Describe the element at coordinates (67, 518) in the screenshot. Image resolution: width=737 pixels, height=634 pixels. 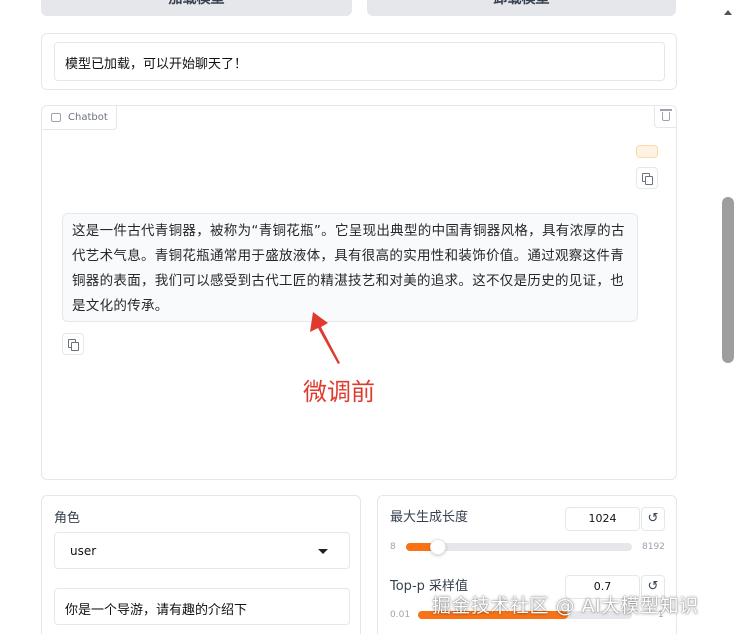
I see `role-label: 角色` at that location.